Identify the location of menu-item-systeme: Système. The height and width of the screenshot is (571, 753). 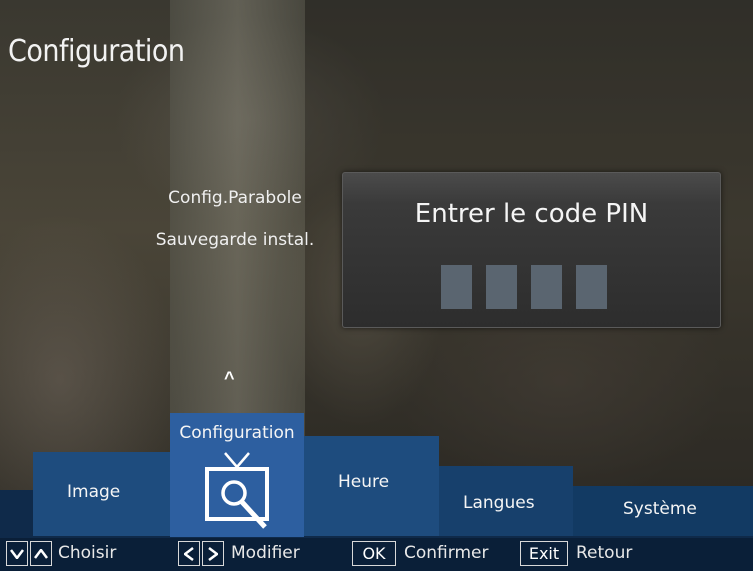
(663, 511).